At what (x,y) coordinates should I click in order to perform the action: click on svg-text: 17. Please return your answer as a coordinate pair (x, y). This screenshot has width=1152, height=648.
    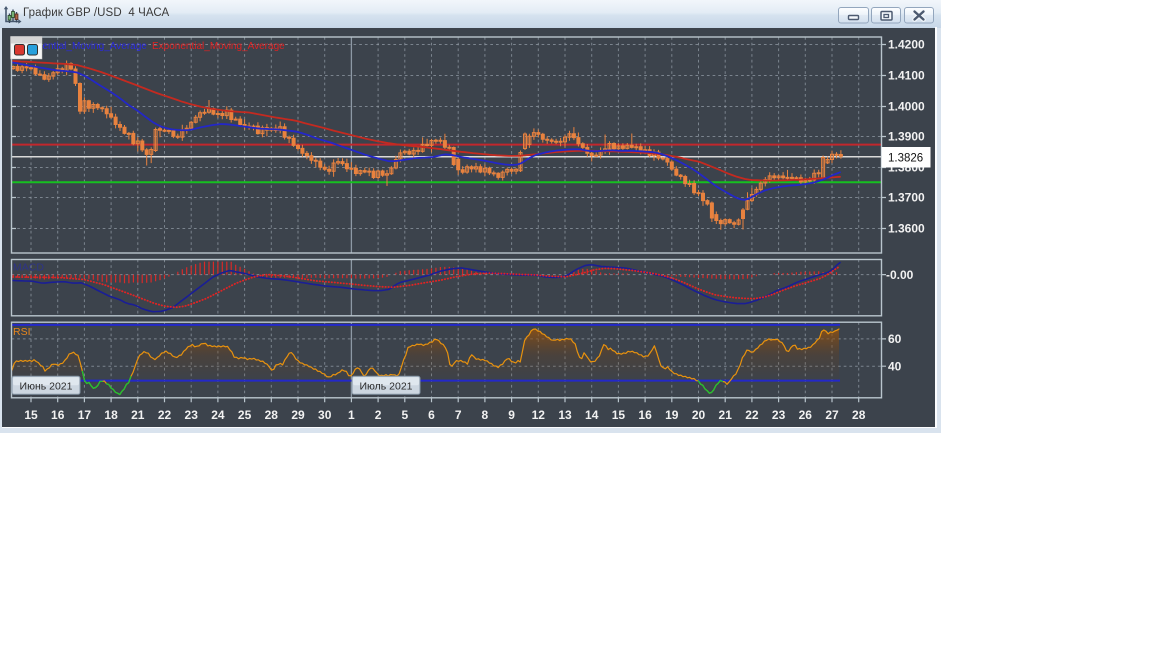
    Looking at the image, I should click on (85, 415).